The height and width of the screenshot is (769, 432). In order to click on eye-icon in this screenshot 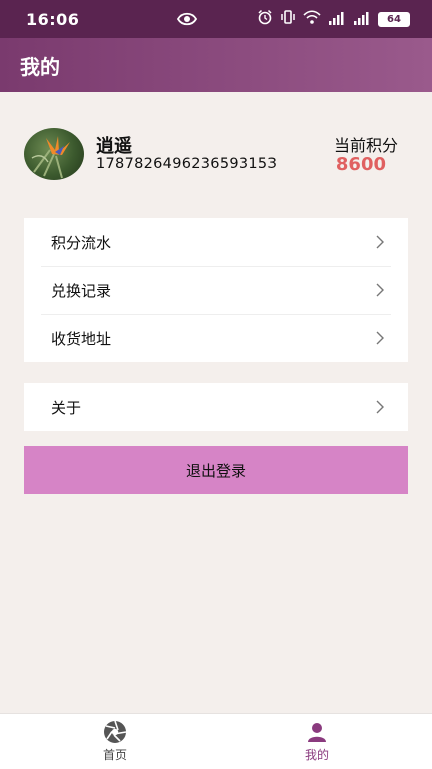, I will do `click(187, 21)`.